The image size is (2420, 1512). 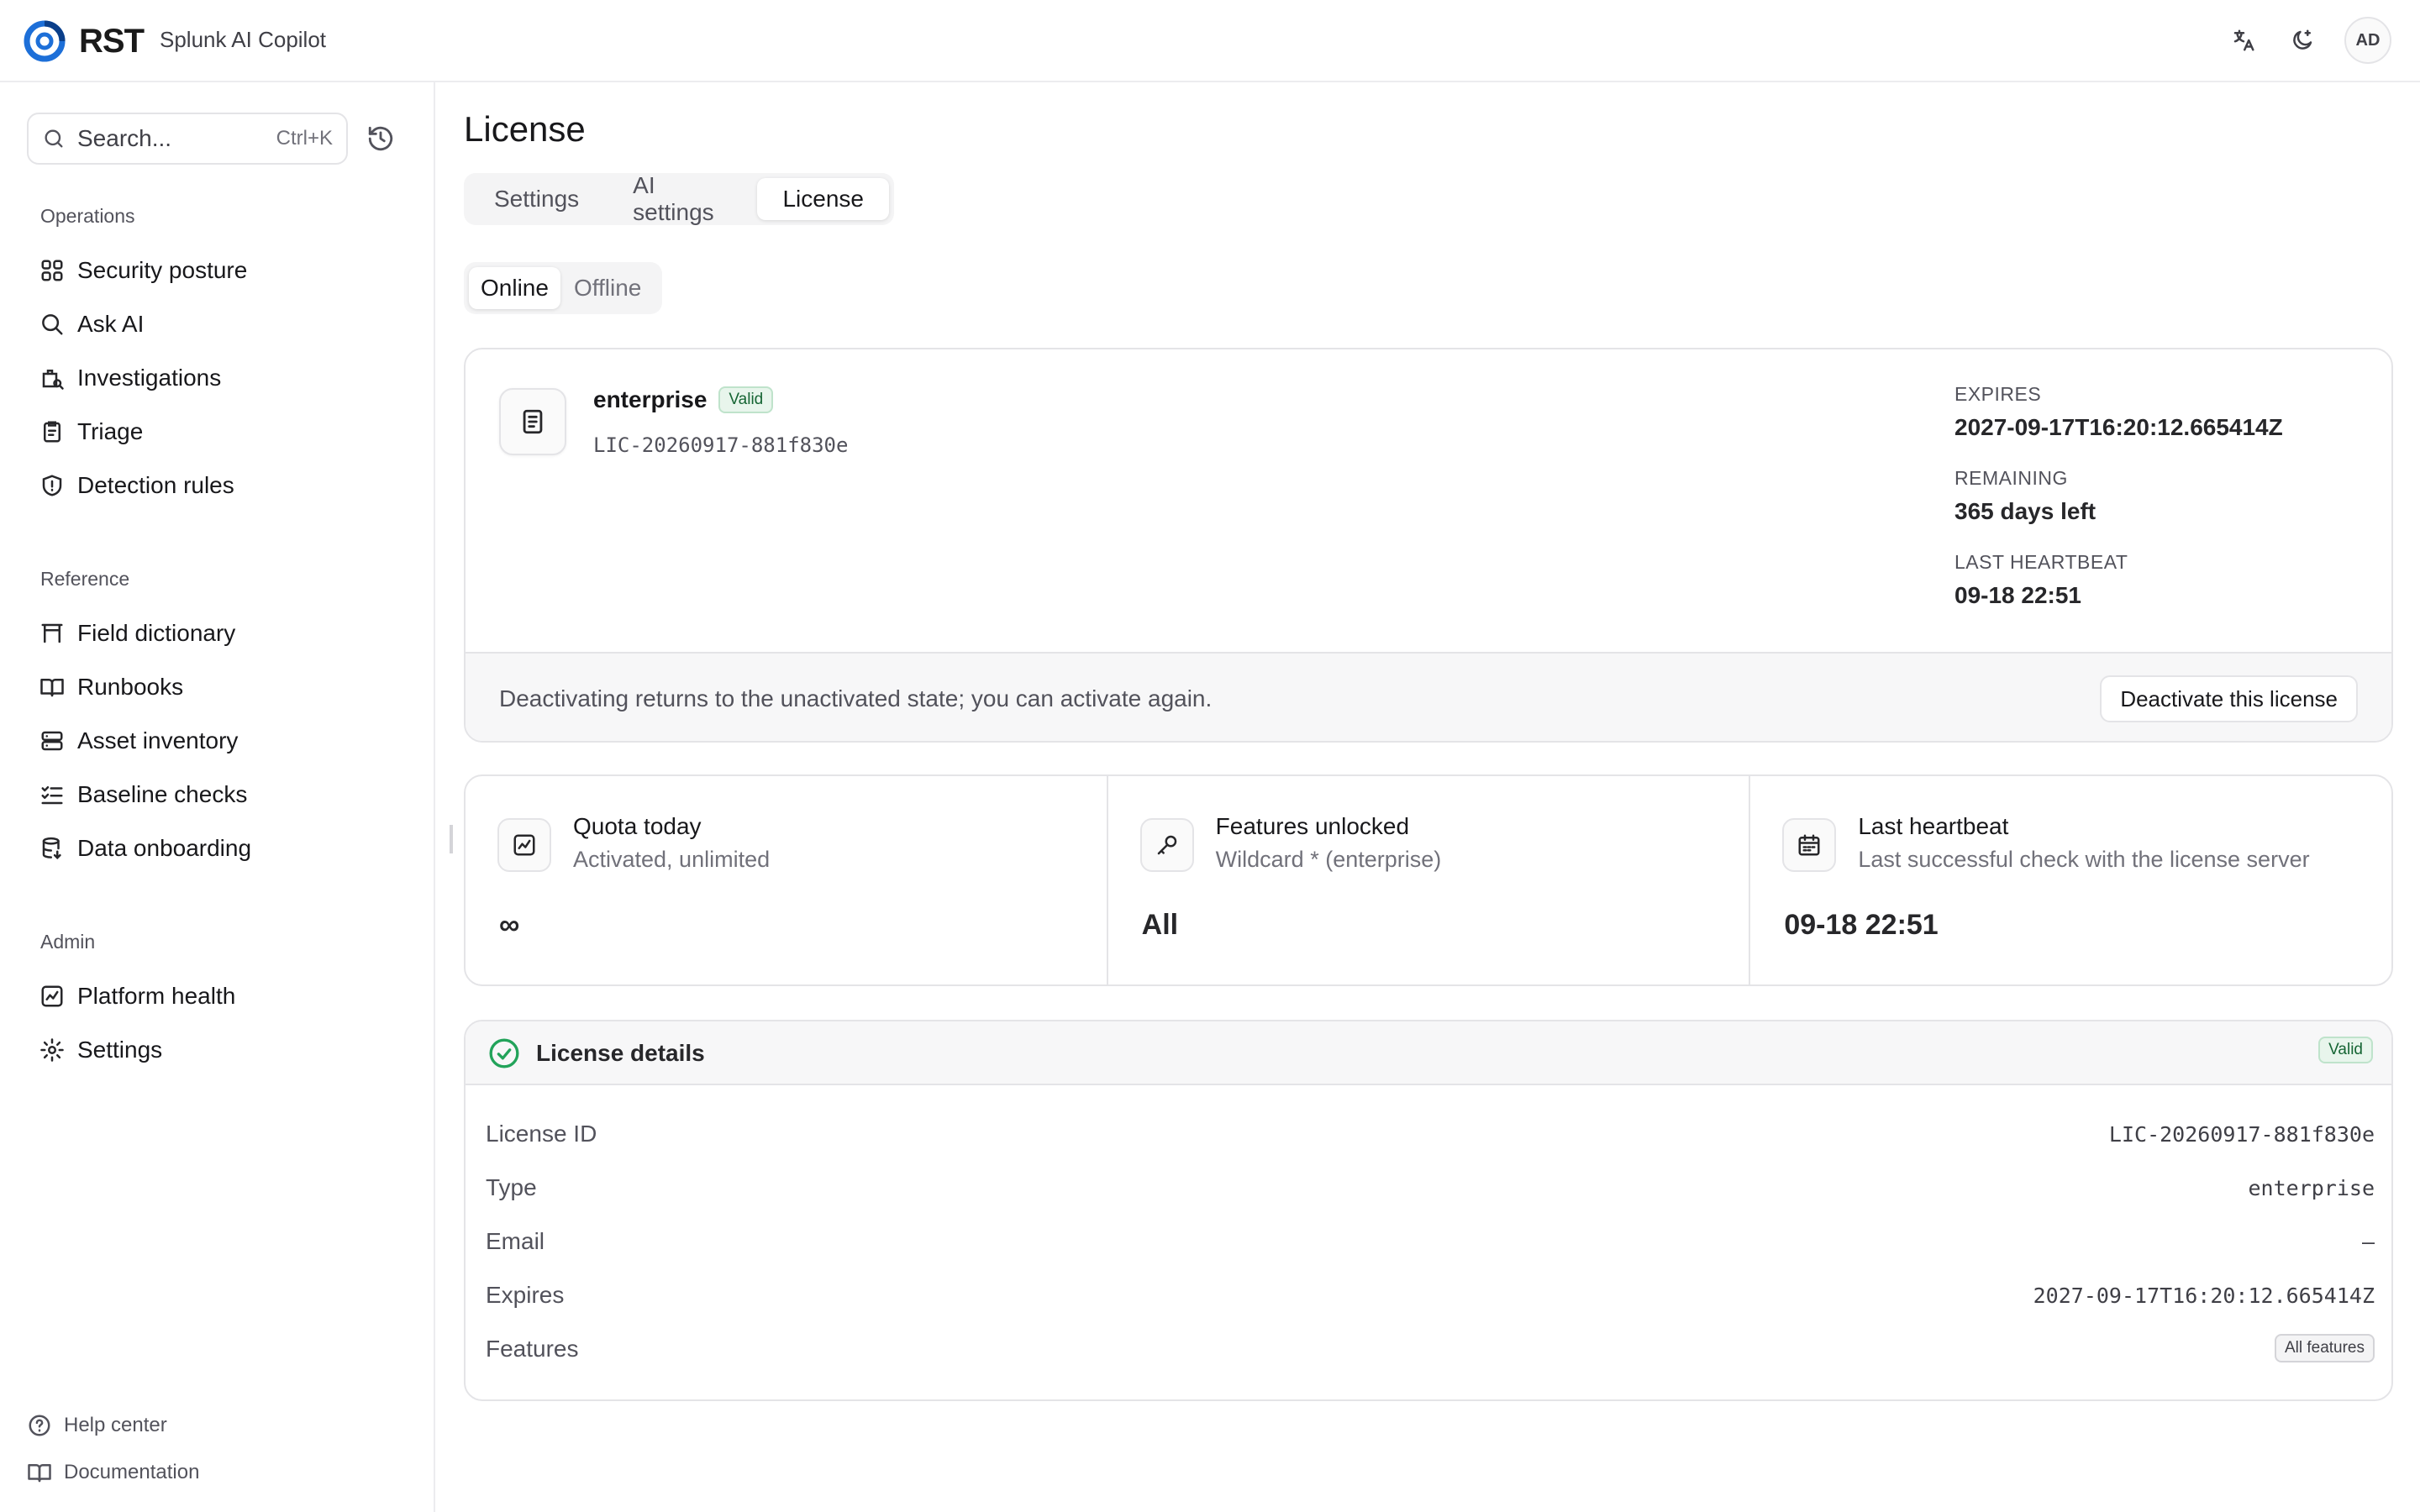 I want to click on tab-settings: Settings, so click(x=537, y=199).